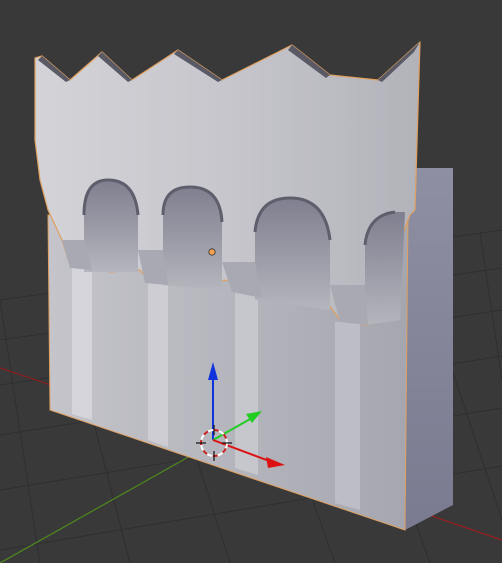  Describe the element at coordinates (108, 502) in the screenshot. I see `y-axis-line` at that location.